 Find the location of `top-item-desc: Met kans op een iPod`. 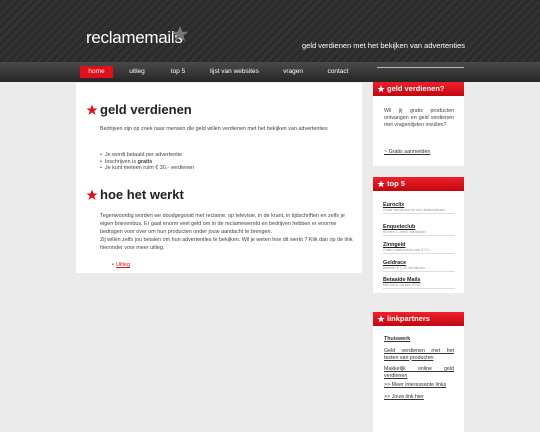

top-item-desc: Met kans op een iPod is located at coordinates (401, 285).